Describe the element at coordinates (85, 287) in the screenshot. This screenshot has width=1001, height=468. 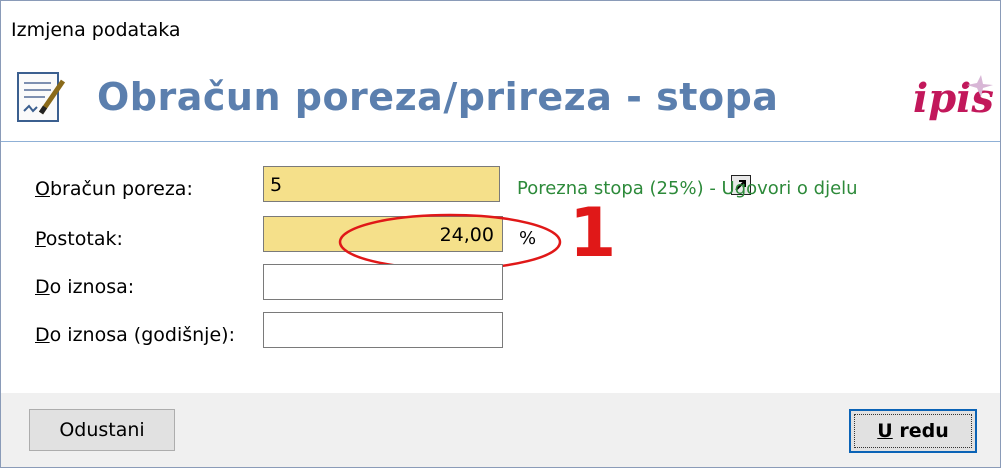
I see `do-iznosa-label: Do iznosa:` at that location.